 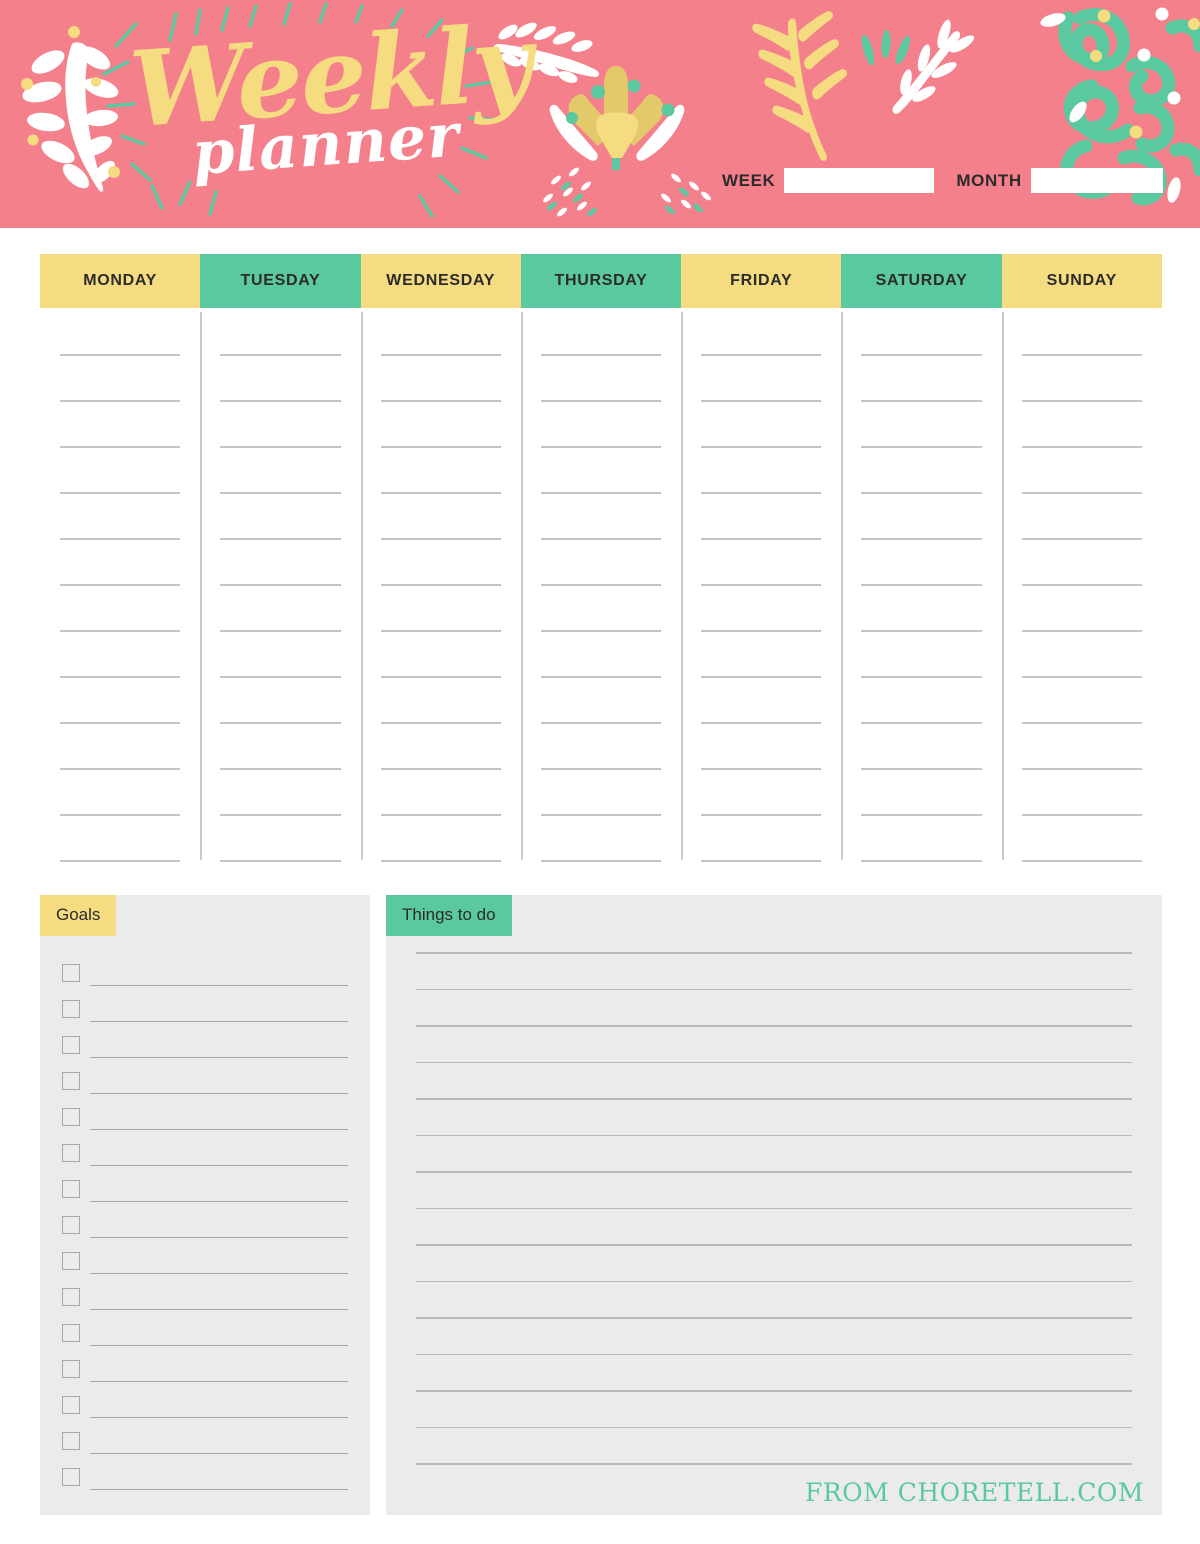 What do you see at coordinates (280, 281) in the screenshot?
I see `day-header-tuesday: TUESDAY` at bounding box center [280, 281].